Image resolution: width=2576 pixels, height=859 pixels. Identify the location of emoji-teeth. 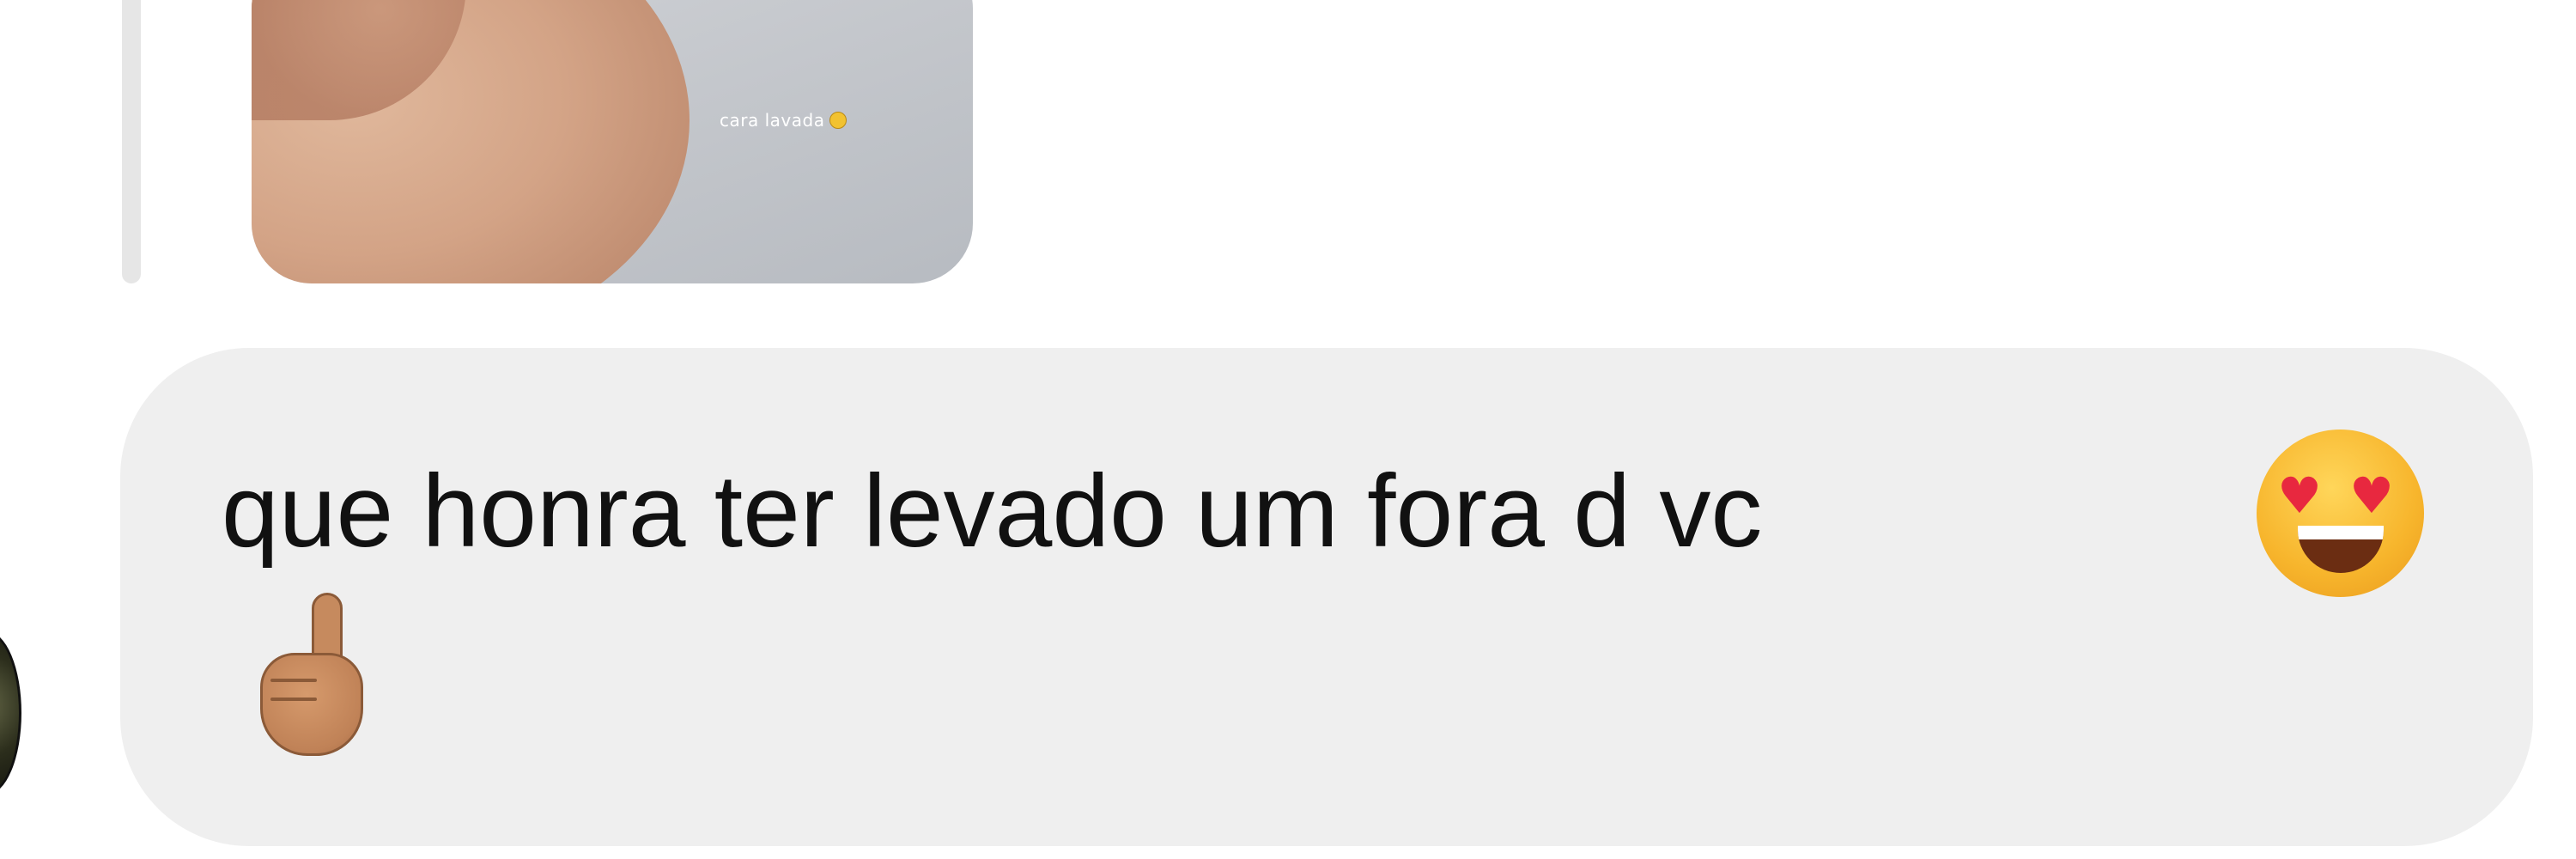
(2341, 532).